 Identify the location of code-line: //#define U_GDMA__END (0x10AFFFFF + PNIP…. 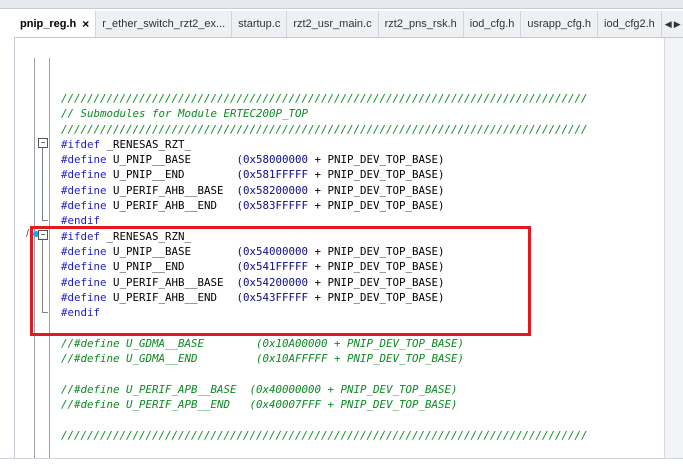
(324, 358).